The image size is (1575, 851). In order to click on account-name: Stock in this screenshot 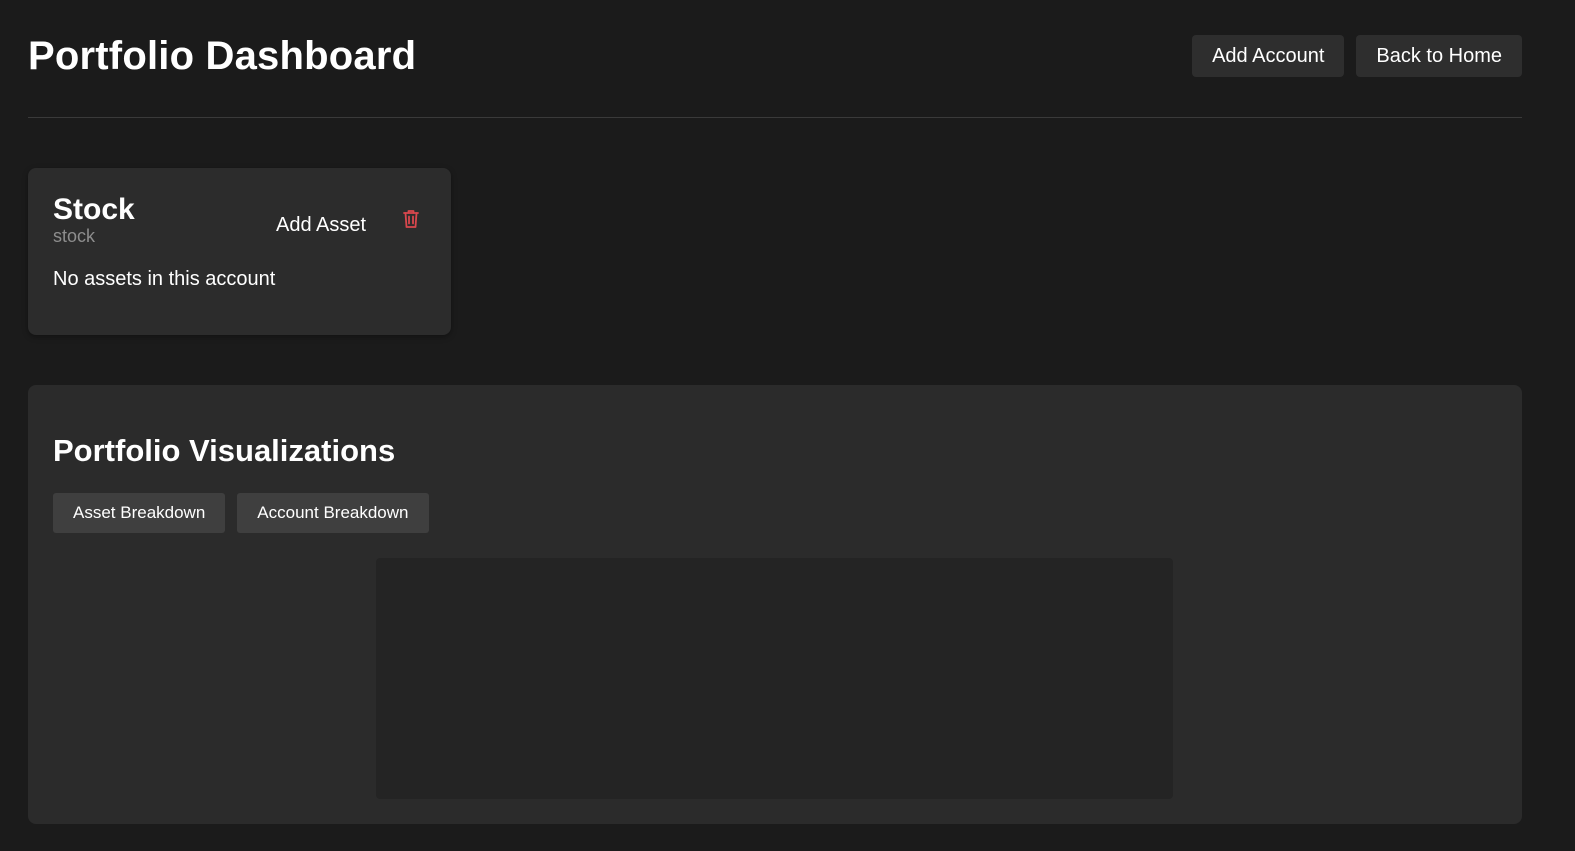, I will do `click(94, 209)`.